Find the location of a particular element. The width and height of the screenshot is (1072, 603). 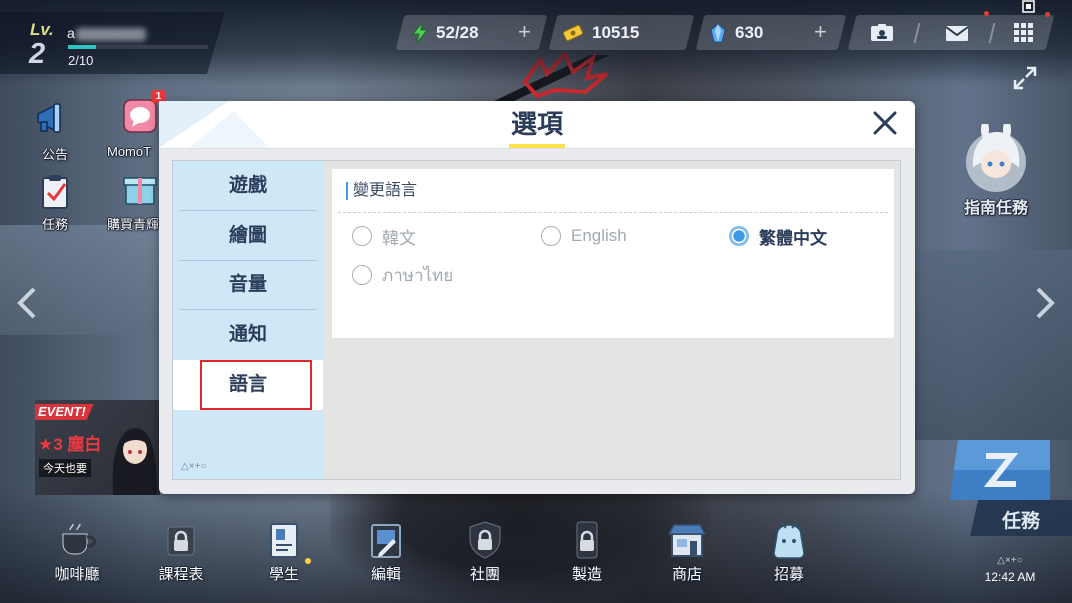

language-option-thai: ภาษาไทย is located at coordinates (402, 275).